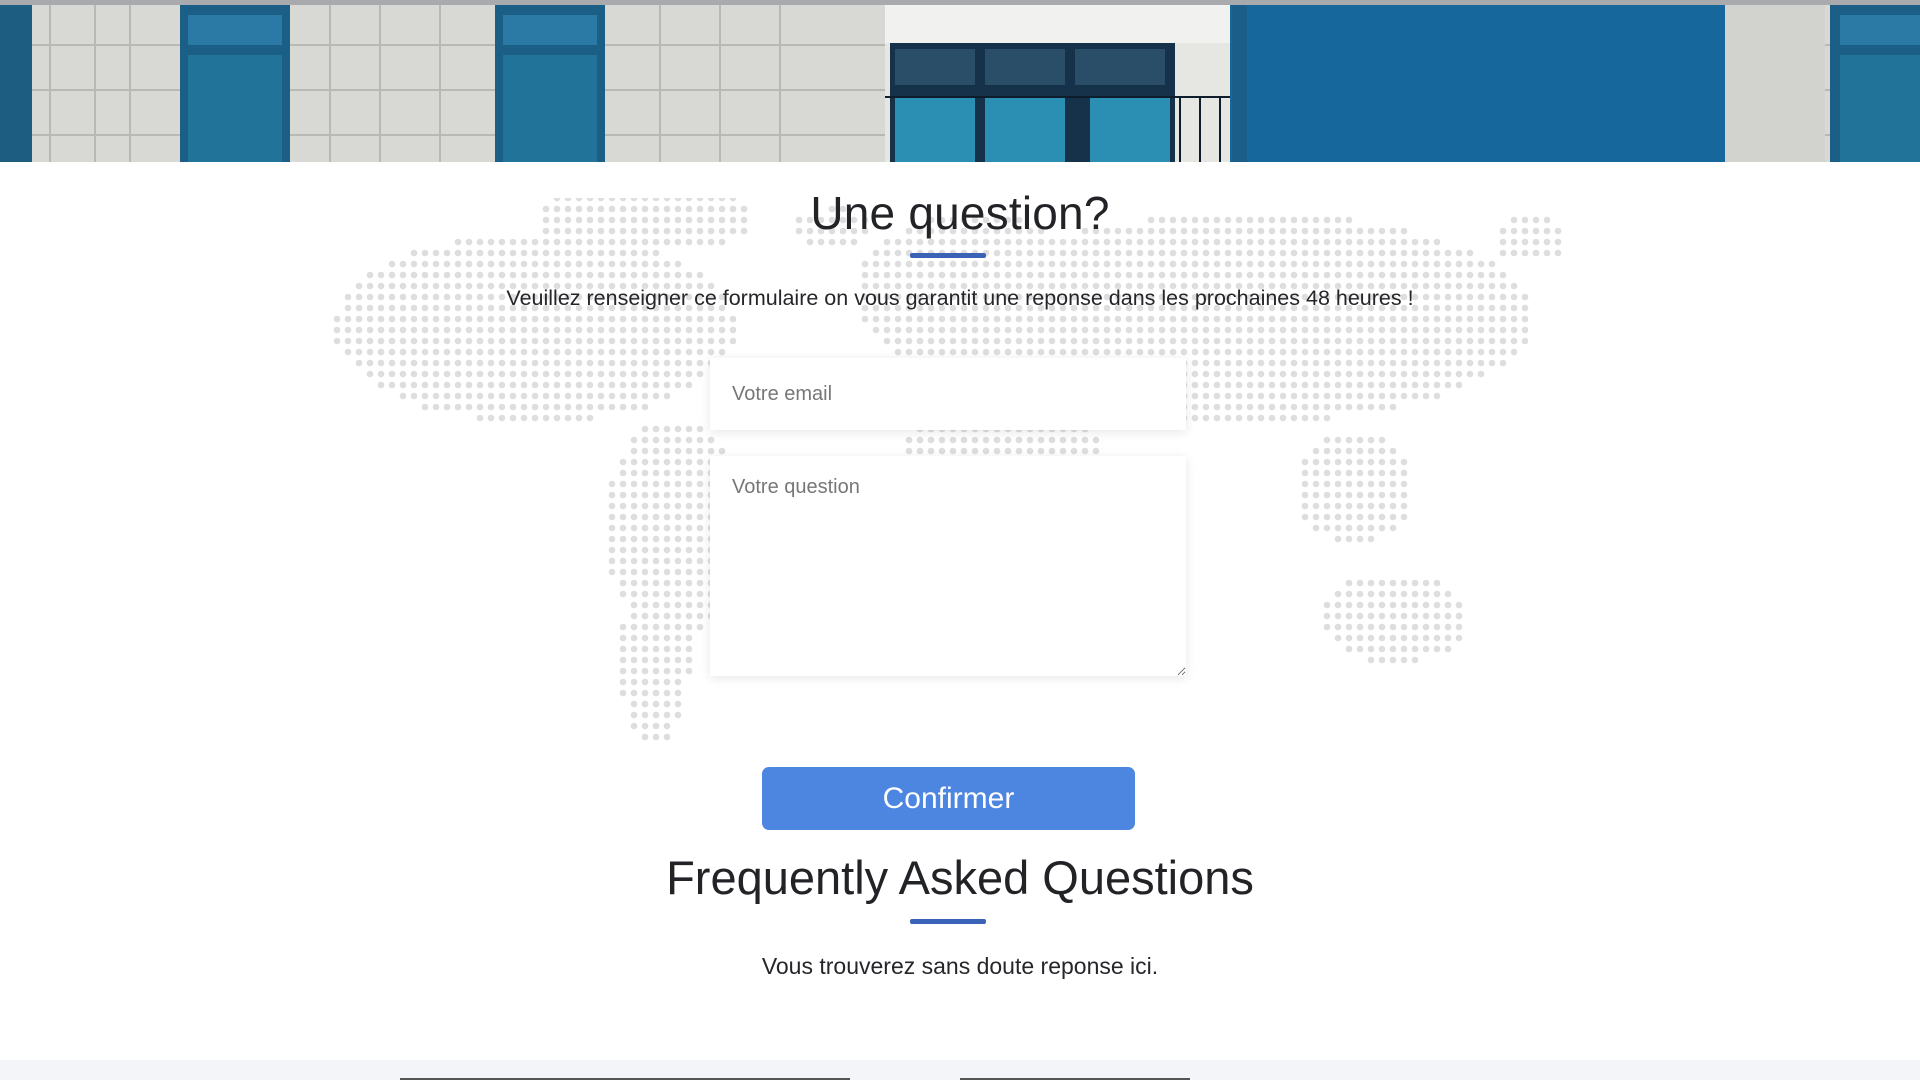 The image size is (1920, 1080). What do you see at coordinates (960, 1070) in the screenshot?
I see `next-section-edge` at bounding box center [960, 1070].